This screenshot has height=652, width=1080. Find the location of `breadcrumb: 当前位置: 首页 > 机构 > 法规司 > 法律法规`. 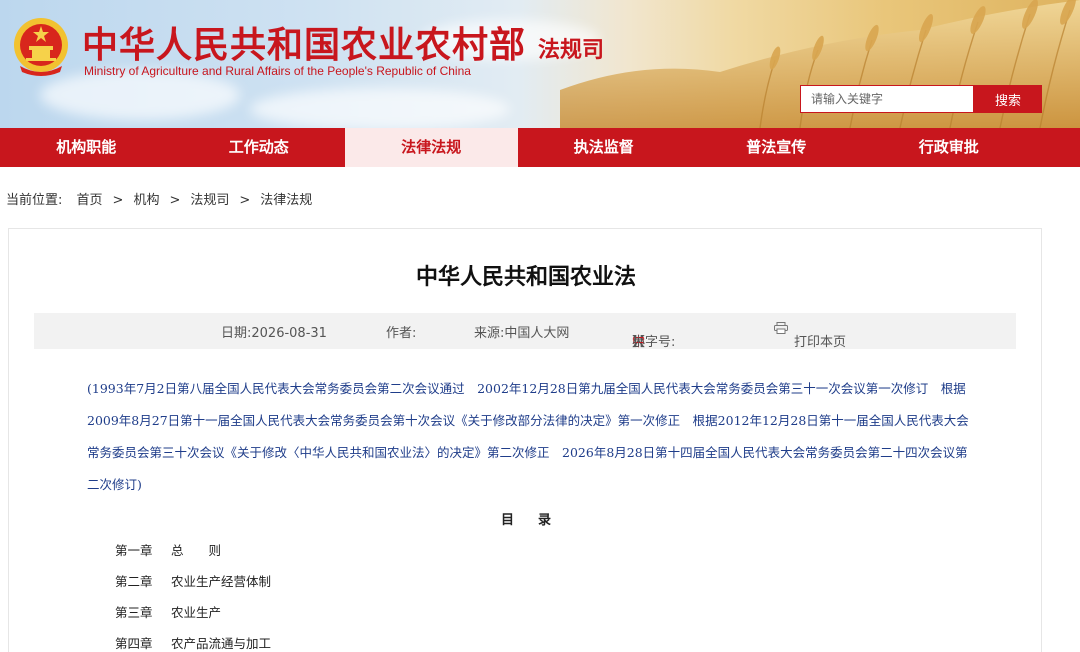

breadcrumb: 当前位置: 首页 > 机构 > 法规司 > 法律法规 is located at coordinates (159, 198).